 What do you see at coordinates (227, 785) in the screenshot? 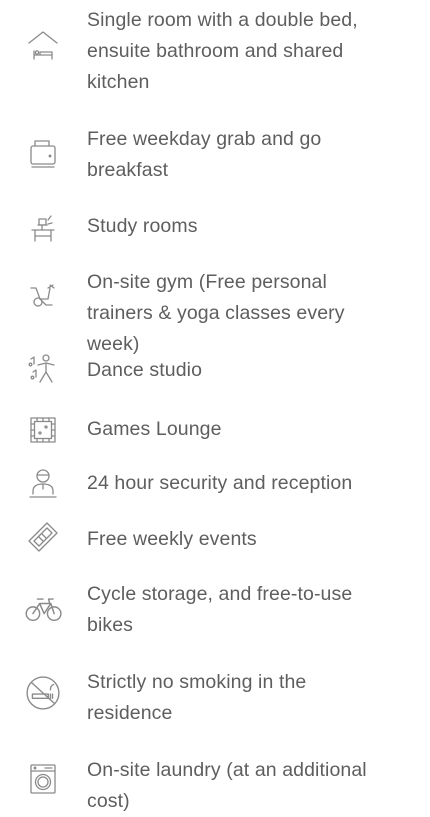
I see `amenity-label: On-site laundry (at an additional cost)` at bounding box center [227, 785].